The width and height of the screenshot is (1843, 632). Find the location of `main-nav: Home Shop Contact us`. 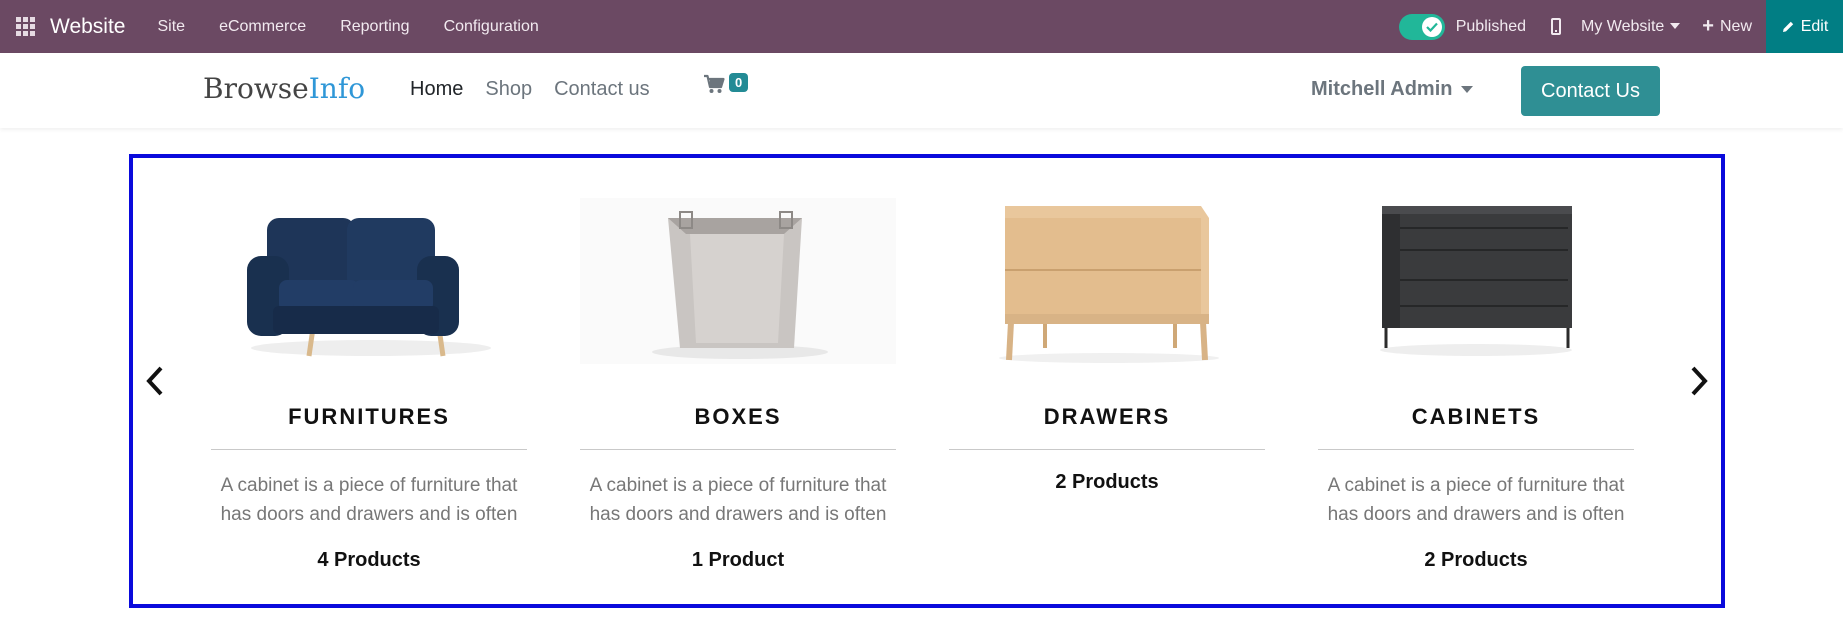

main-nav: Home Shop Contact us is located at coordinates (530, 89).